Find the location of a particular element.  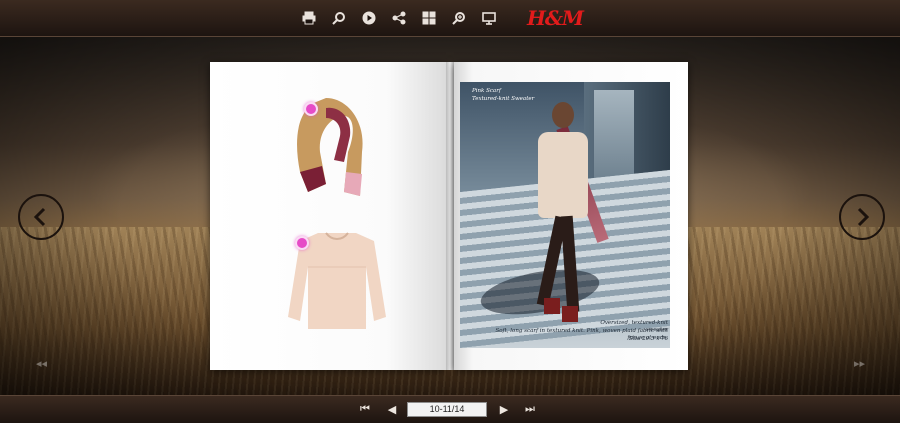

previous-page-button is located at coordinates (41, 217).